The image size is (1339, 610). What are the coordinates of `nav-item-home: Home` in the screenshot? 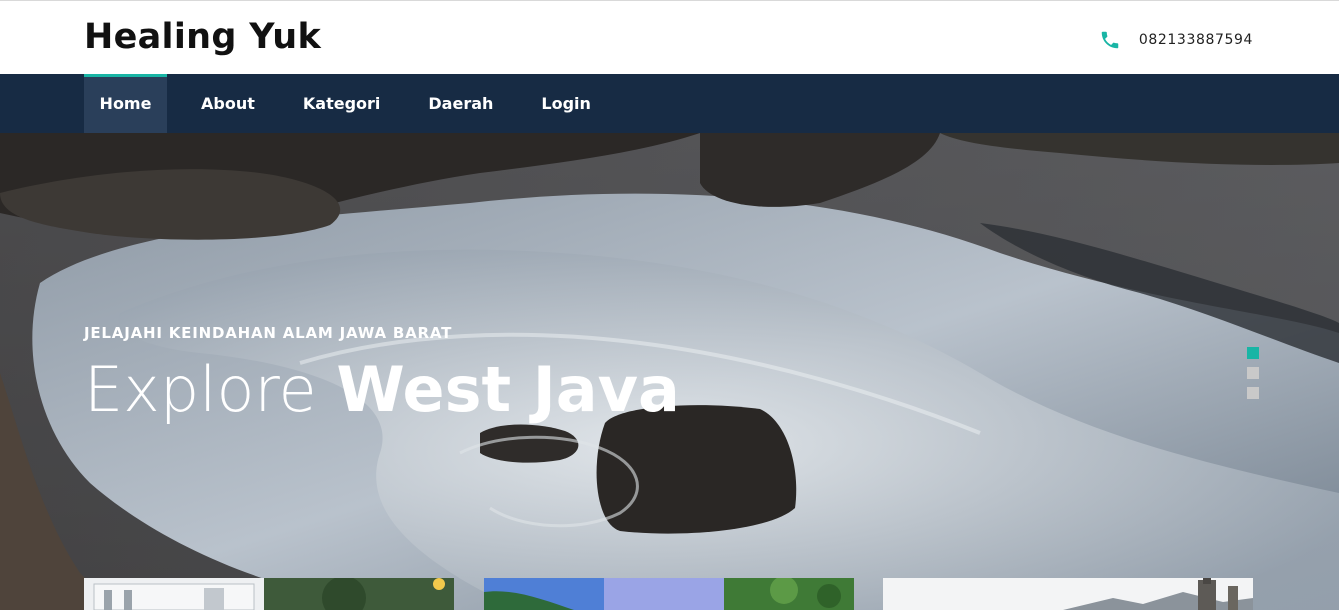 It's located at (125, 103).